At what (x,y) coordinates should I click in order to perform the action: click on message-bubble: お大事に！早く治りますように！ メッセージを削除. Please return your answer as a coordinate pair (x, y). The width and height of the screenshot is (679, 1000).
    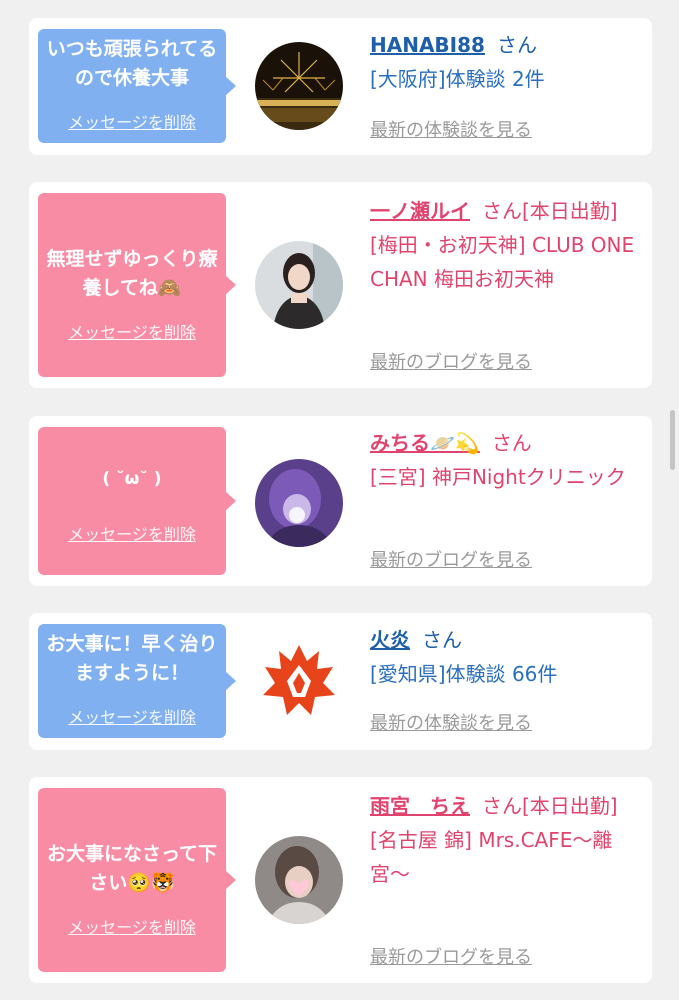
    Looking at the image, I should click on (137, 681).